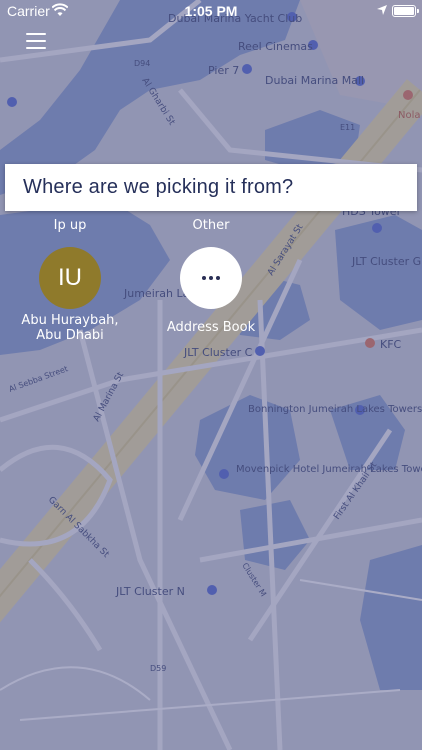 The width and height of the screenshot is (422, 750). What do you see at coordinates (275, 46) in the screenshot?
I see `map-label: Reel Cinemas` at bounding box center [275, 46].